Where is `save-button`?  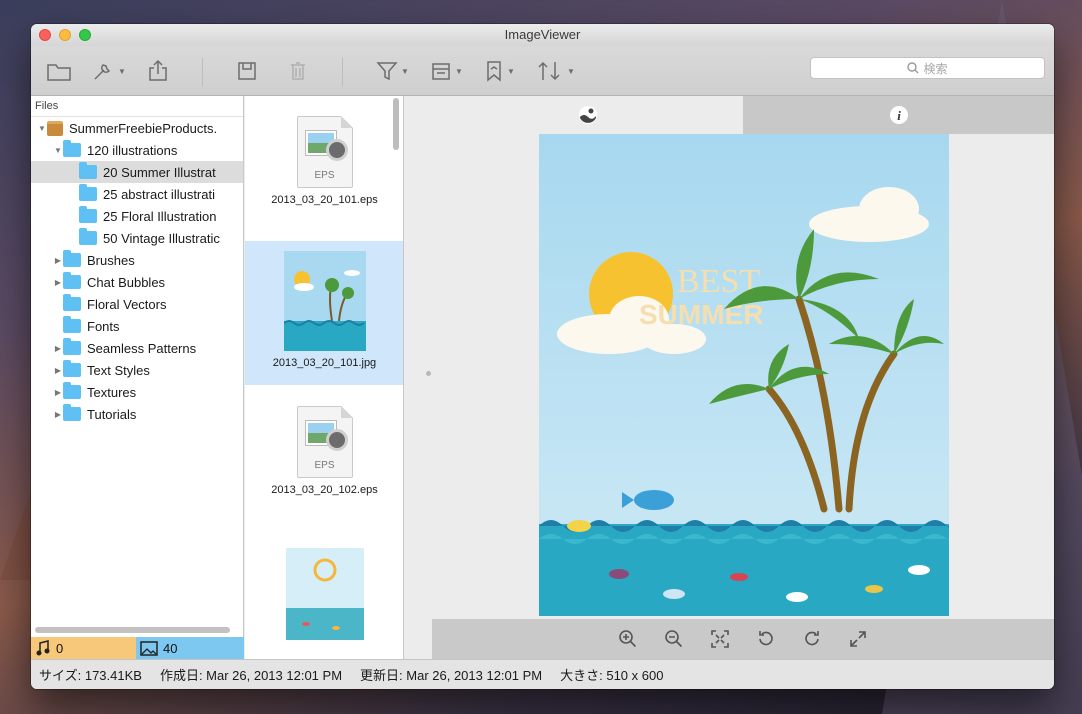 save-button is located at coordinates (247, 71).